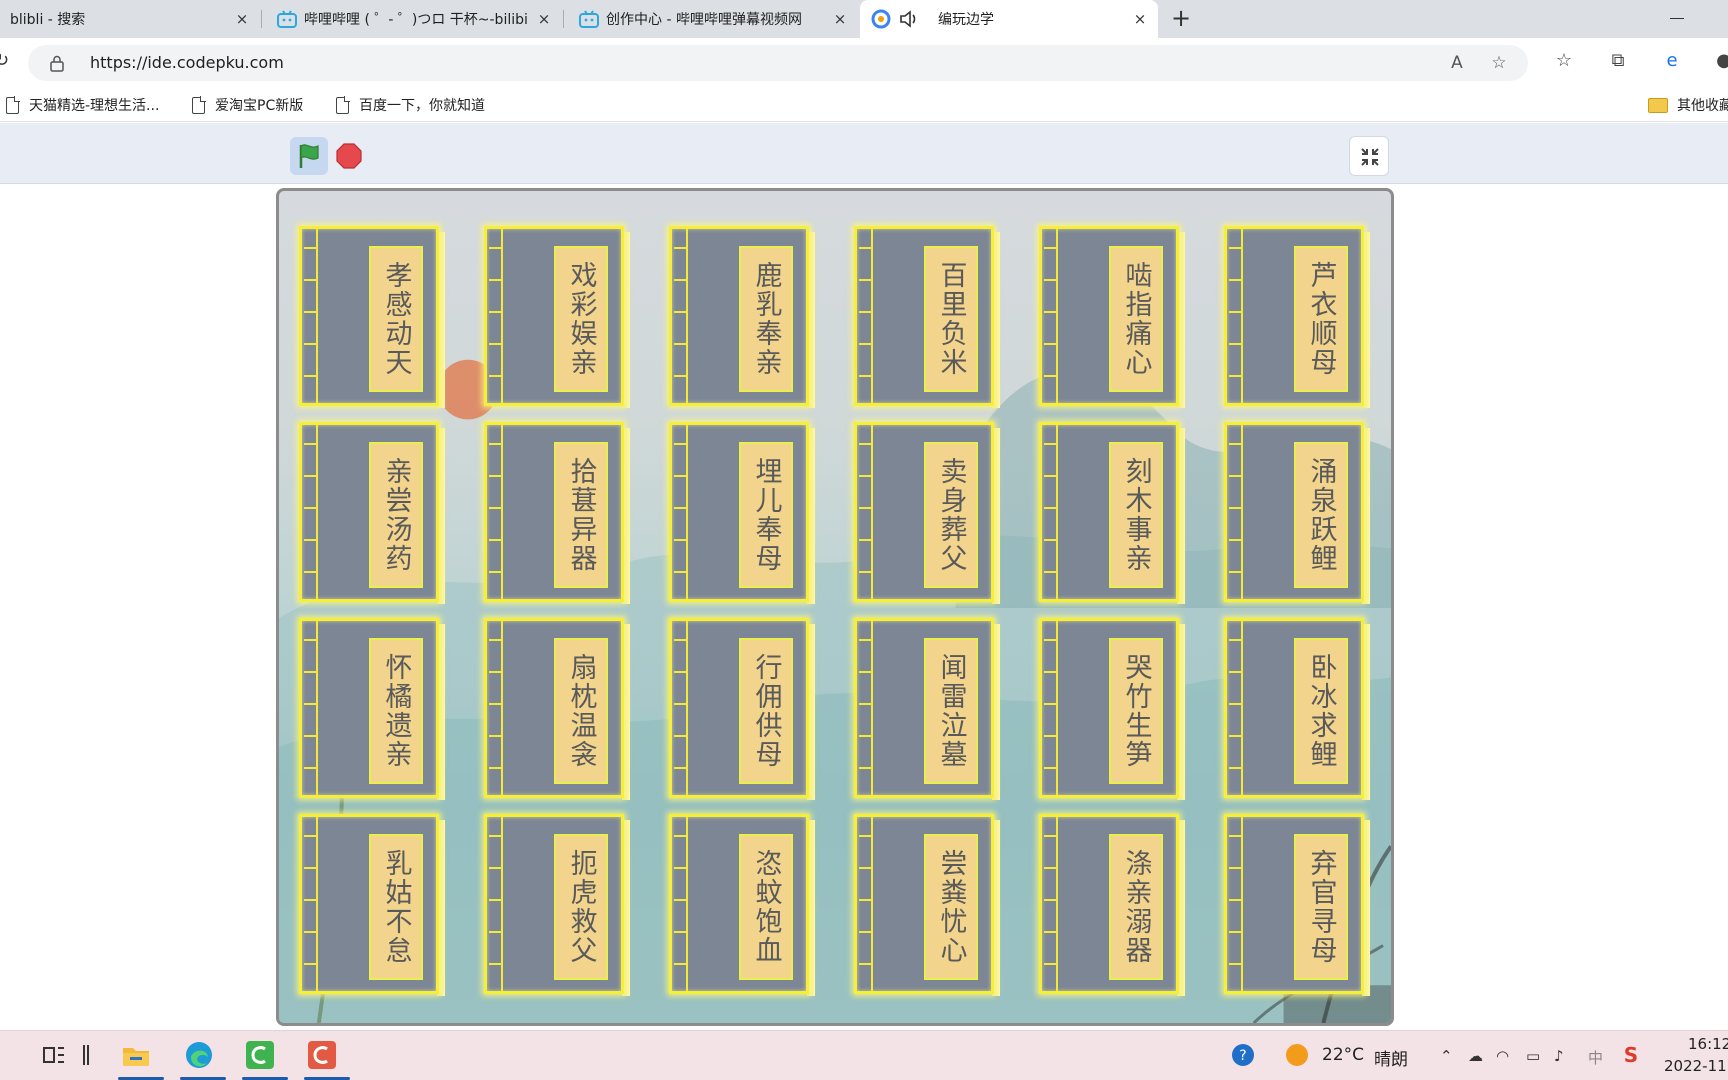 Image resolution: width=1728 pixels, height=1080 pixels. Describe the element at coordinates (1446, 1056) in the screenshot. I see `chevron-up-icon: ⌃` at that location.